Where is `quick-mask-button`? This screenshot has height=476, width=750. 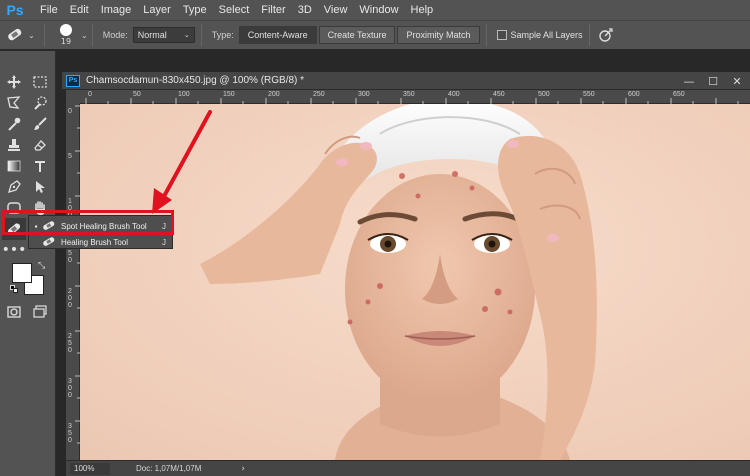
quick-mask-button is located at coordinates (14, 312).